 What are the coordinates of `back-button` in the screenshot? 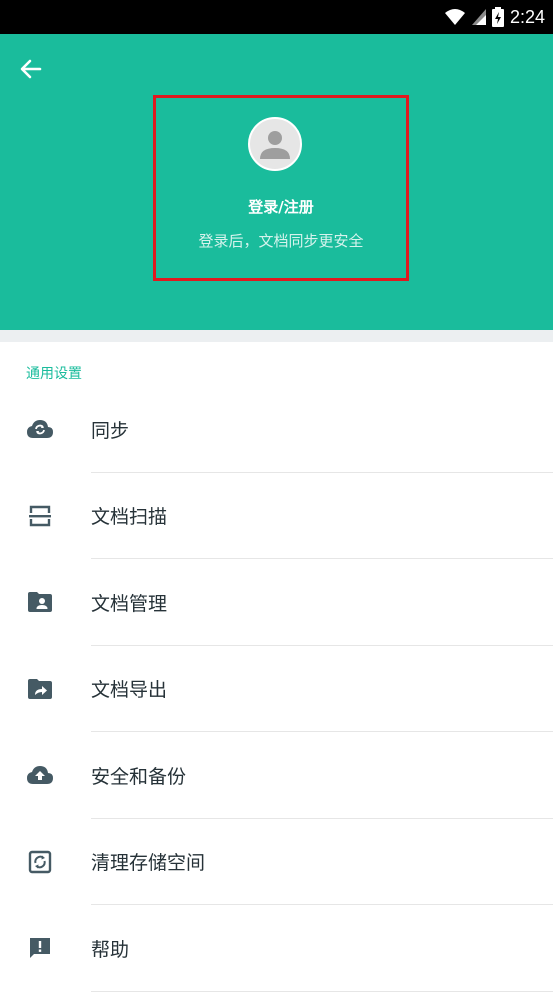 It's located at (31, 69).